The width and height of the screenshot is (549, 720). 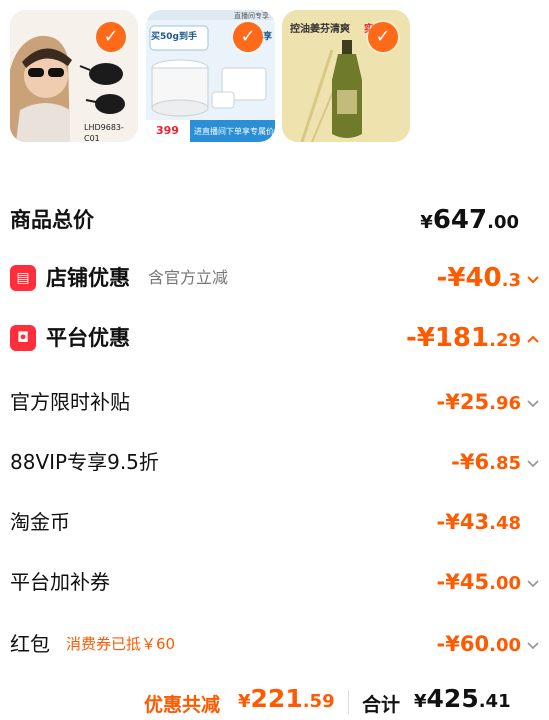 What do you see at coordinates (52, 220) in the screenshot?
I see `total-price-label: 商品总价` at bounding box center [52, 220].